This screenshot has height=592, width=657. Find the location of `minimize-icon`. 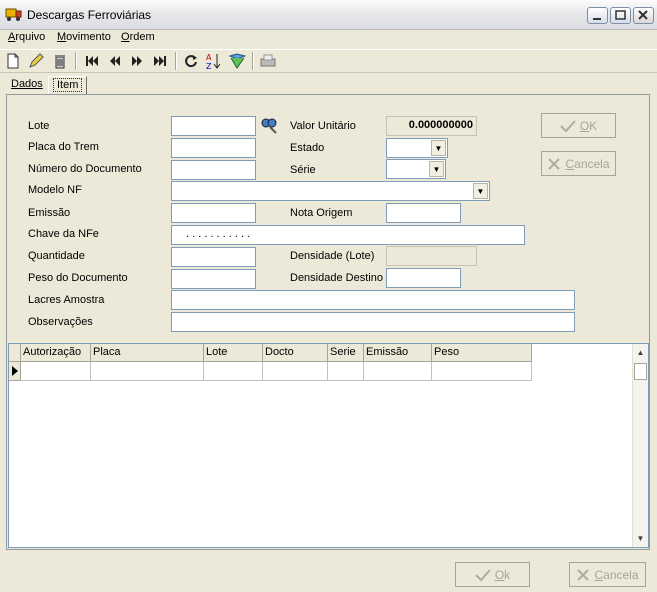

minimize-icon is located at coordinates (597, 19).